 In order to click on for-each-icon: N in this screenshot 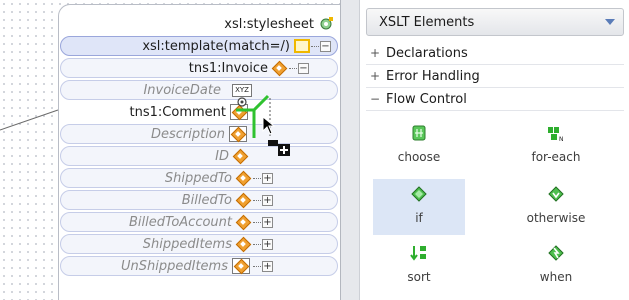, I will do `click(556, 134)`.